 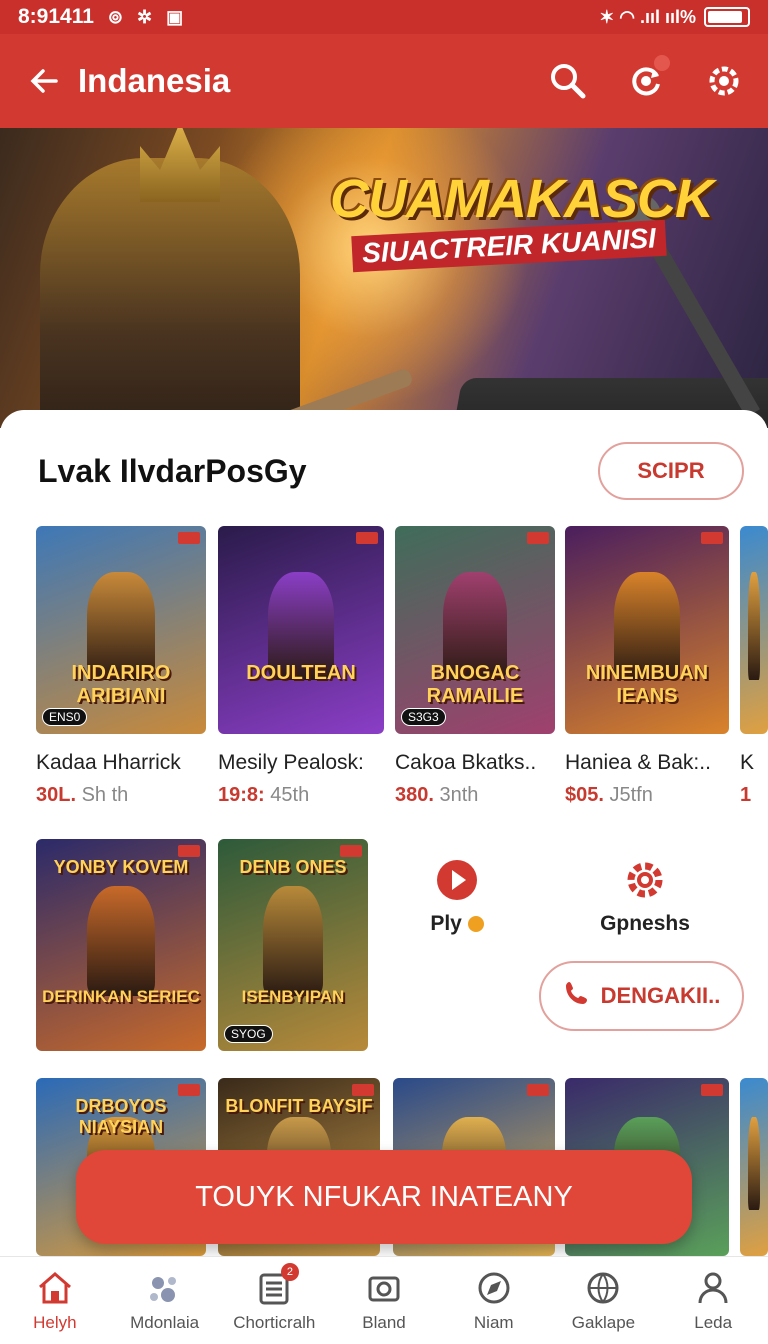 What do you see at coordinates (291, 762) in the screenshot?
I see `game-name: Mesily Pealosk:` at bounding box center [291, 762].